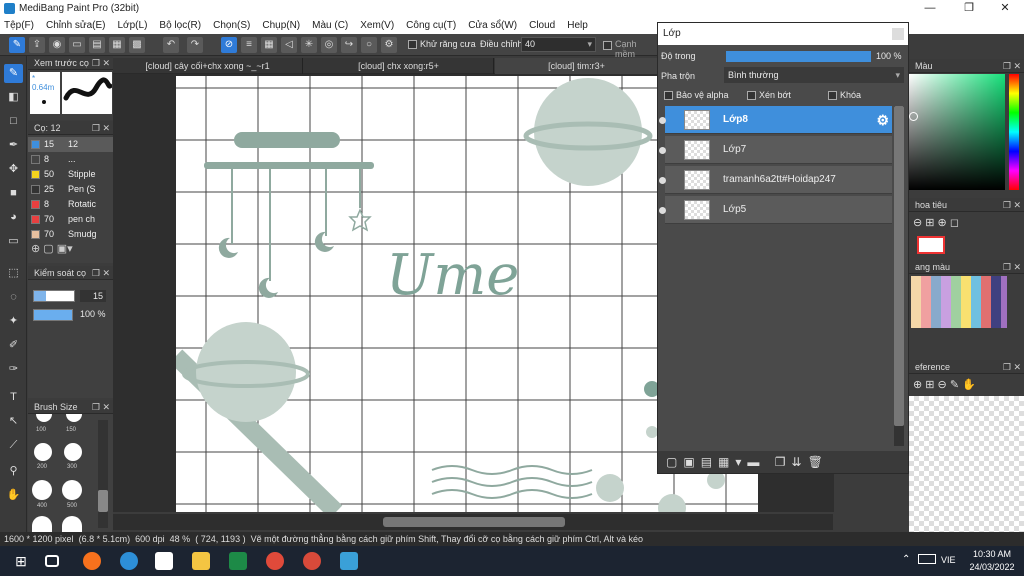 Image resolution: width=1024 pixels, height=576 pixels. What do you see at coordinates (542, 25) in the screenshot?
I see `menu-cloud: Cloud` at bounding box center [542, 25].